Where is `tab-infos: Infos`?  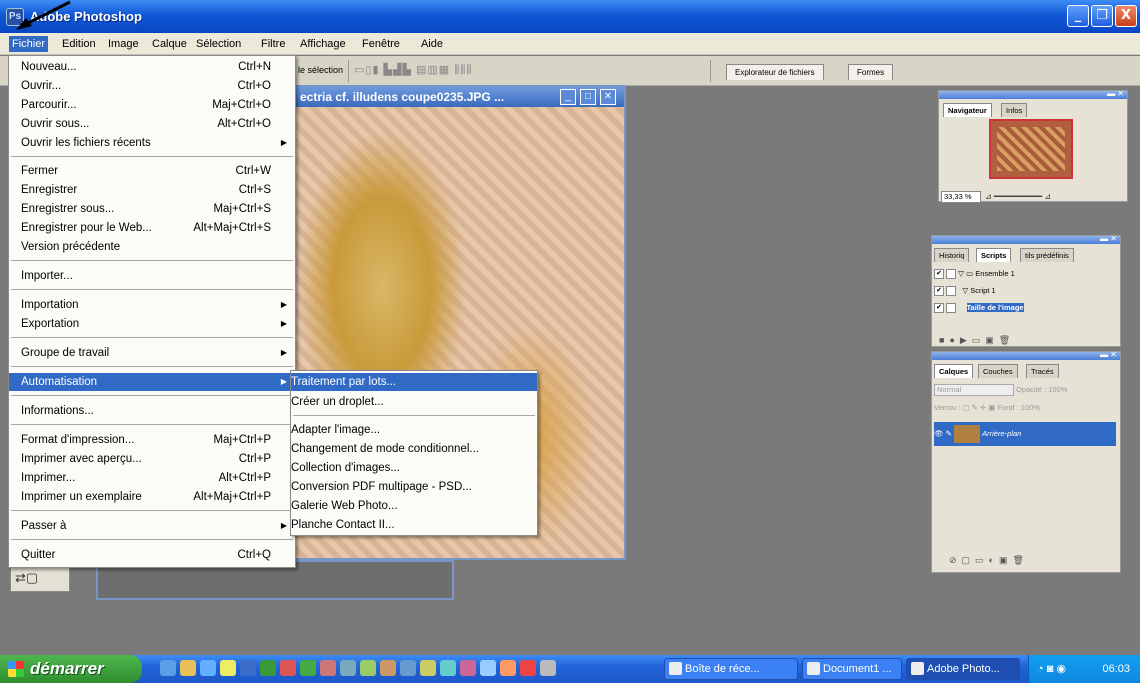
tab-infos: Infos is located at coordinates (1014, 110).